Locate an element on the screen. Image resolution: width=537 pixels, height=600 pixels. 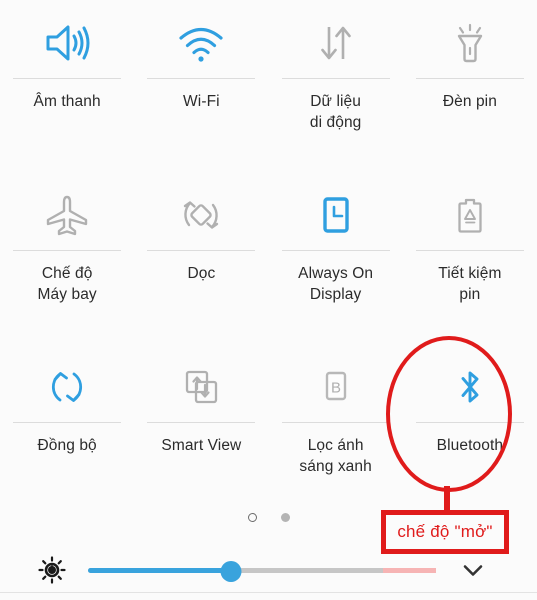
tile-label: Bluetooth is located at coordinates (470, 445).